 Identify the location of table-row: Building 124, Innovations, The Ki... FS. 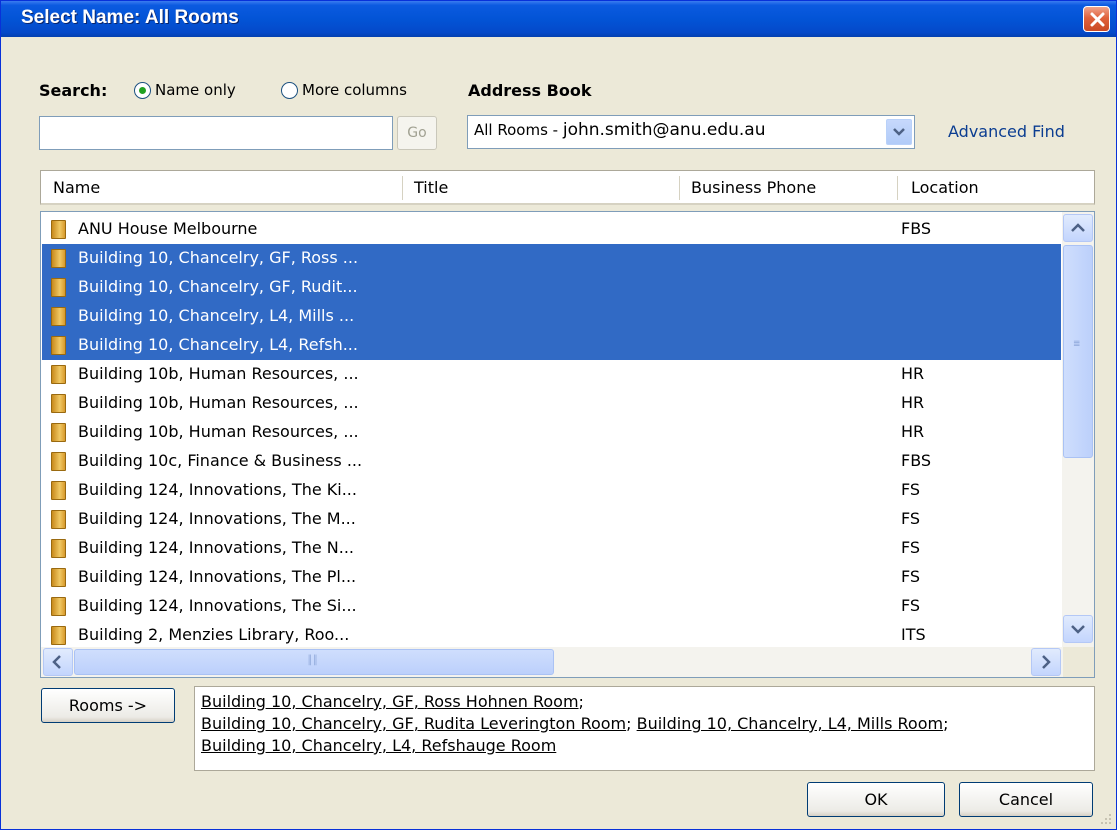
(551, 490).